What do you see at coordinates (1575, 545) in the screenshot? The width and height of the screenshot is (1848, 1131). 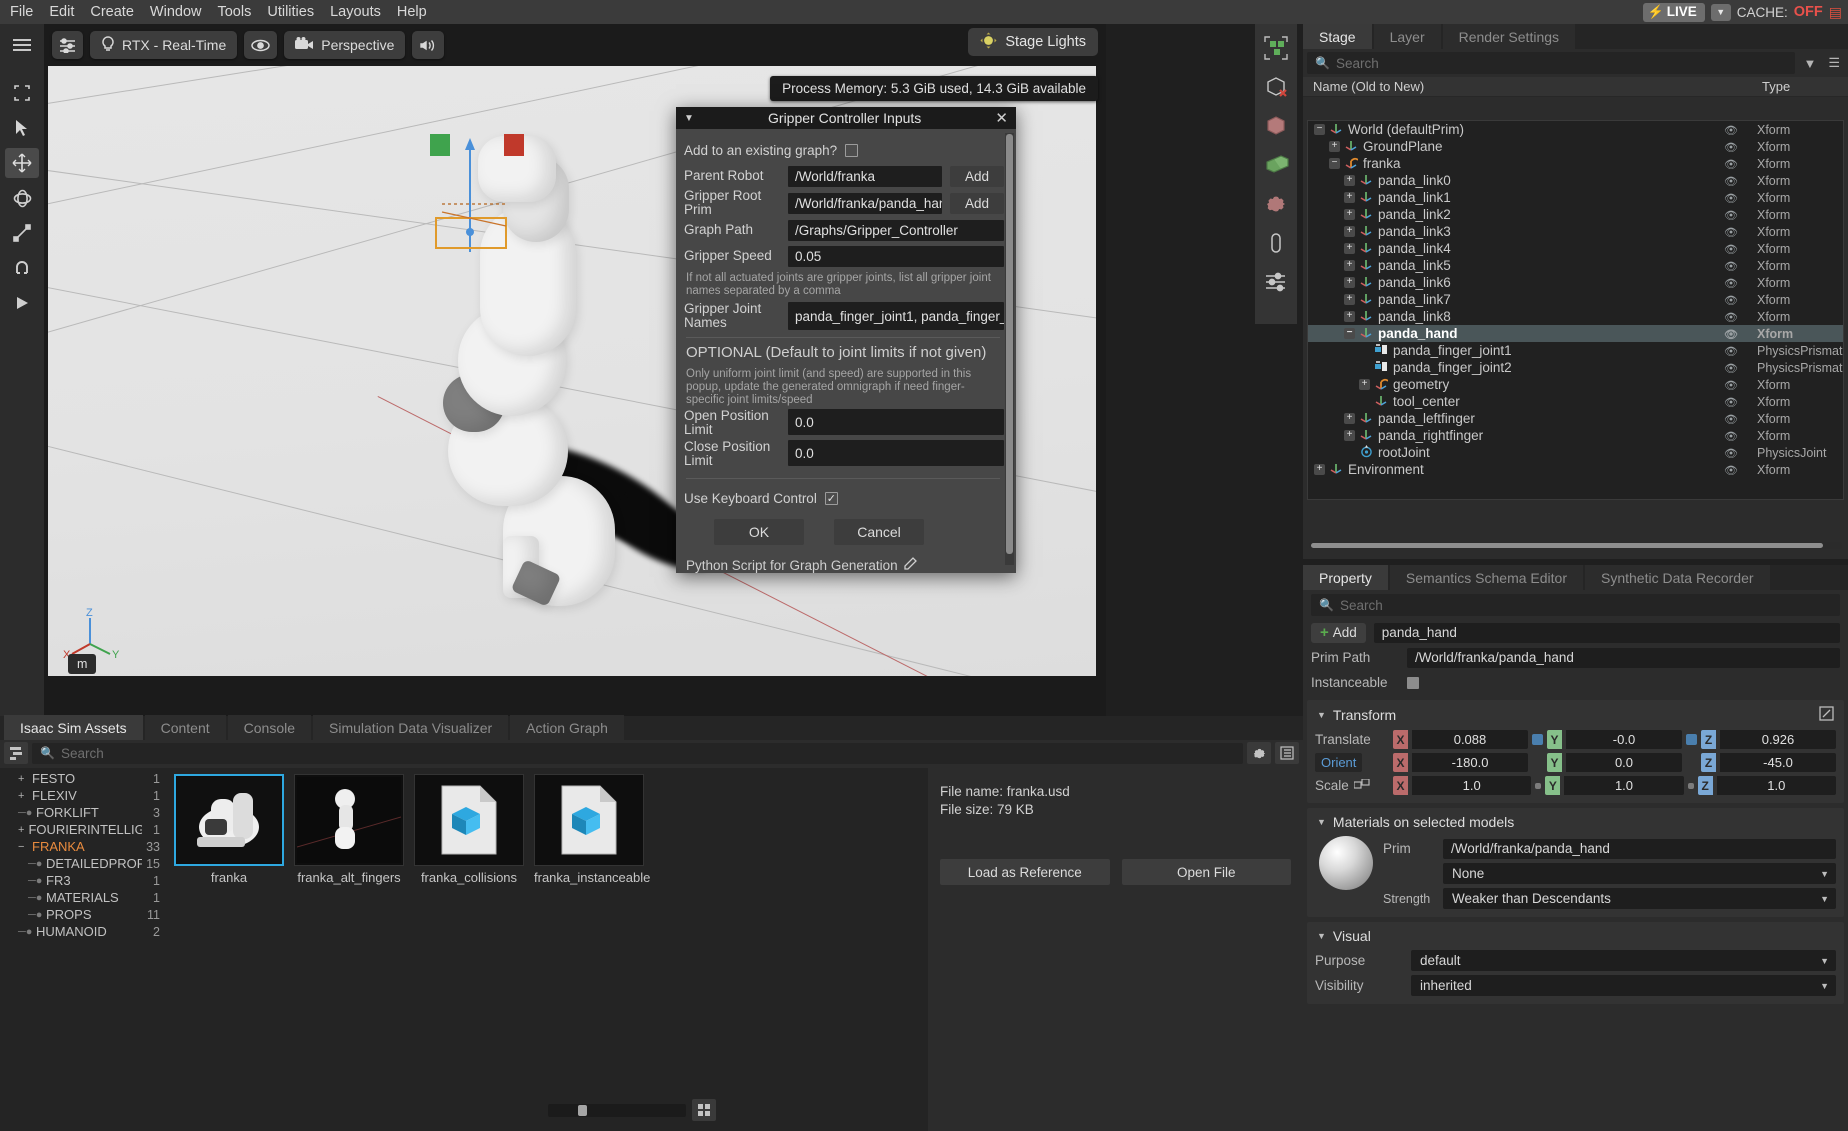 I see `stage-horizontal-scrollbar` at bounding box center [1575, 545].